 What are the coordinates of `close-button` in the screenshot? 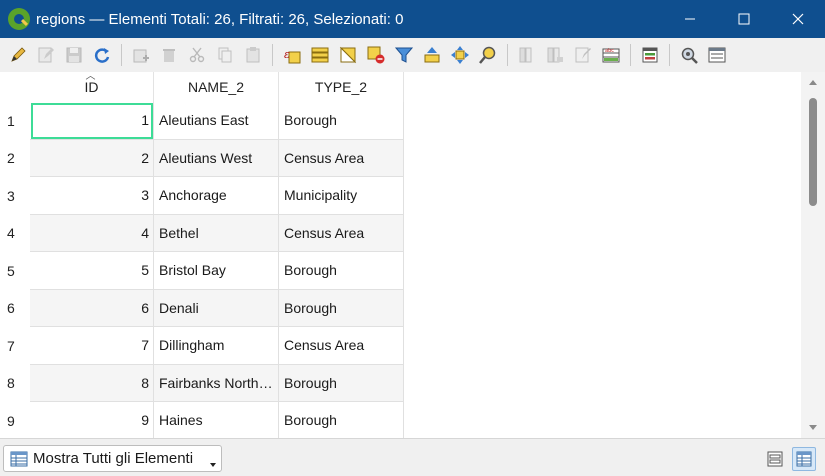 It's located at (798, 19).